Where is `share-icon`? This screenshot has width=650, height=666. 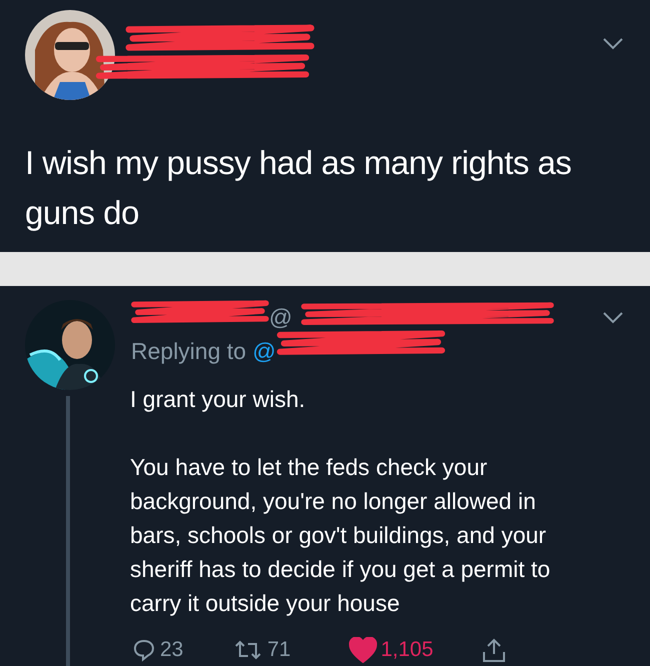 share-icon is located at coordinates (494, 650).